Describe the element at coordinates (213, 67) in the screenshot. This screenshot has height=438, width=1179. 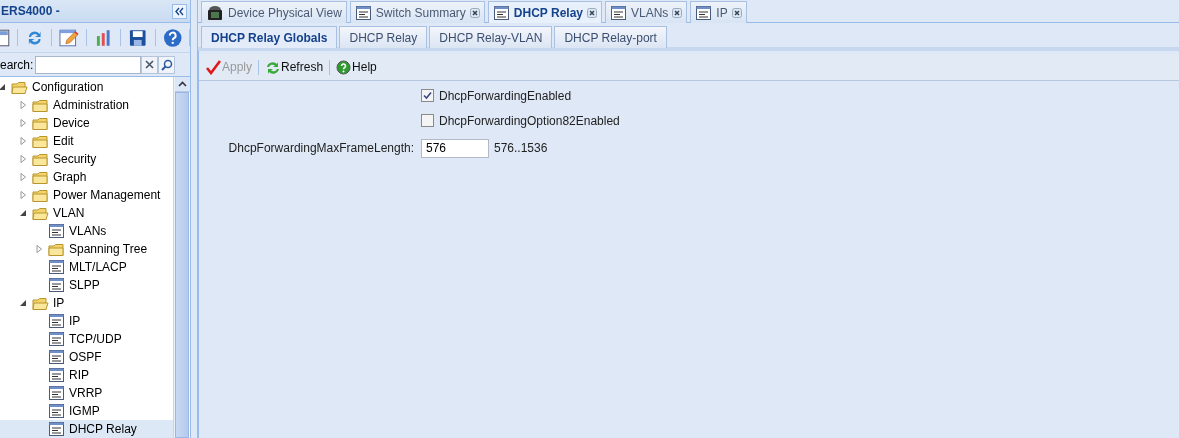
I see `check-icon` at that location.